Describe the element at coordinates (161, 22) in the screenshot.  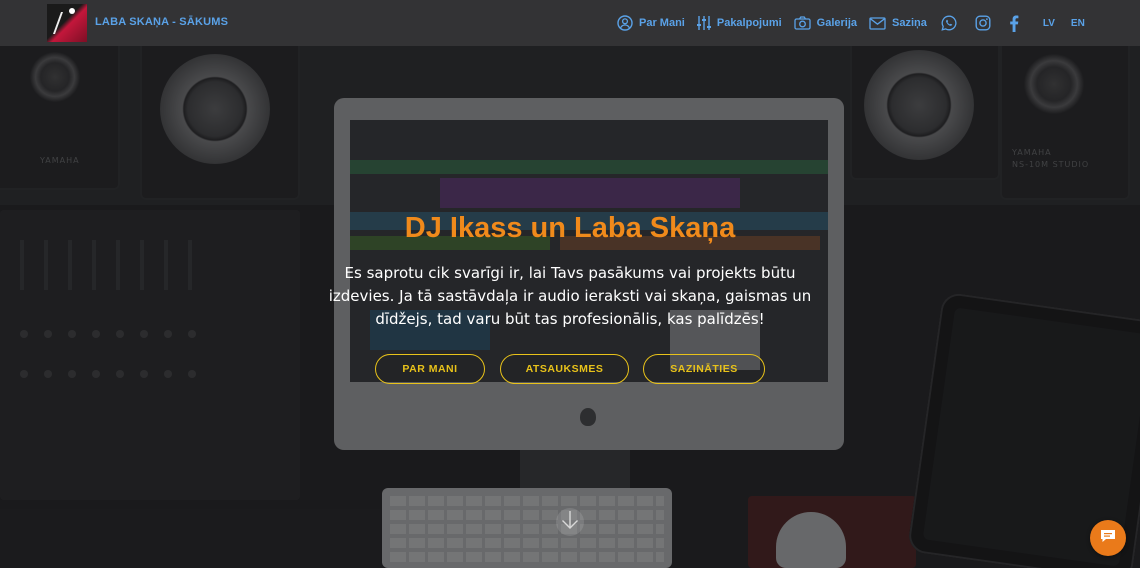
I see `brand-title: LABA SKAŅA - SĀKUMS` at that location.